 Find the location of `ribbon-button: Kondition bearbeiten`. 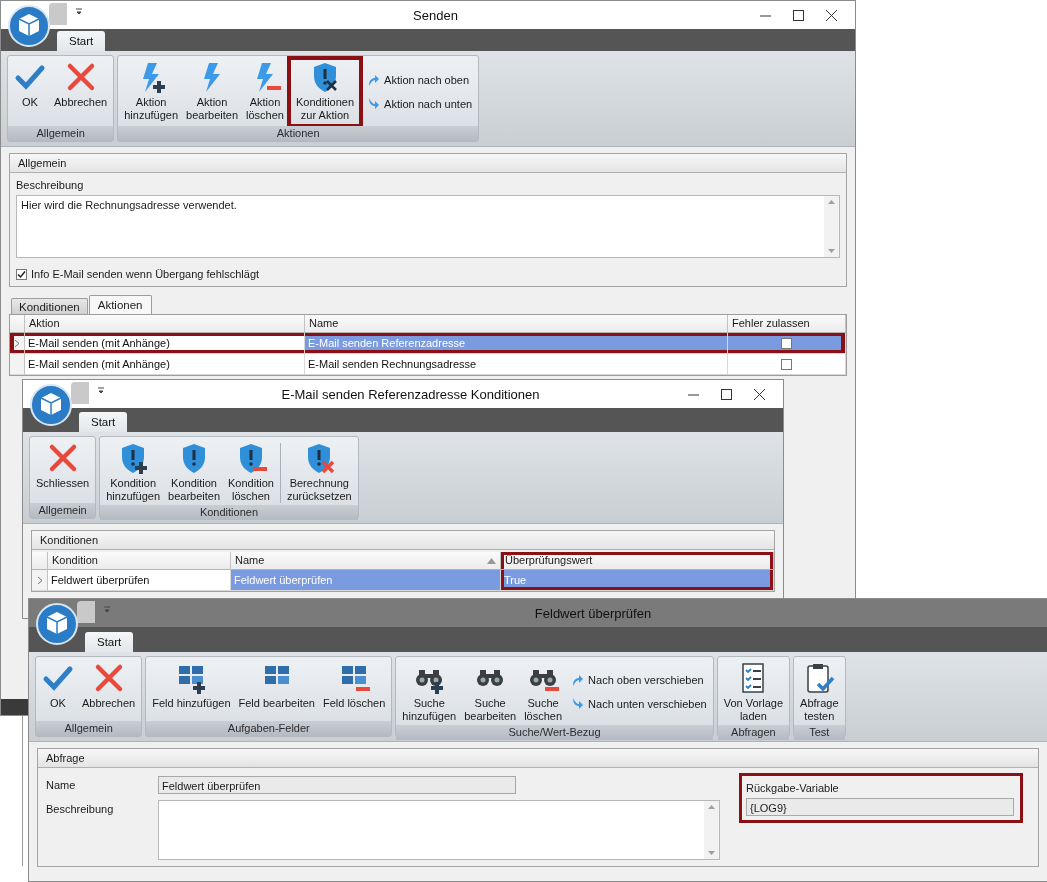

ribbon-button: Kondition bearbeiten is located at coordinates (194, 472).